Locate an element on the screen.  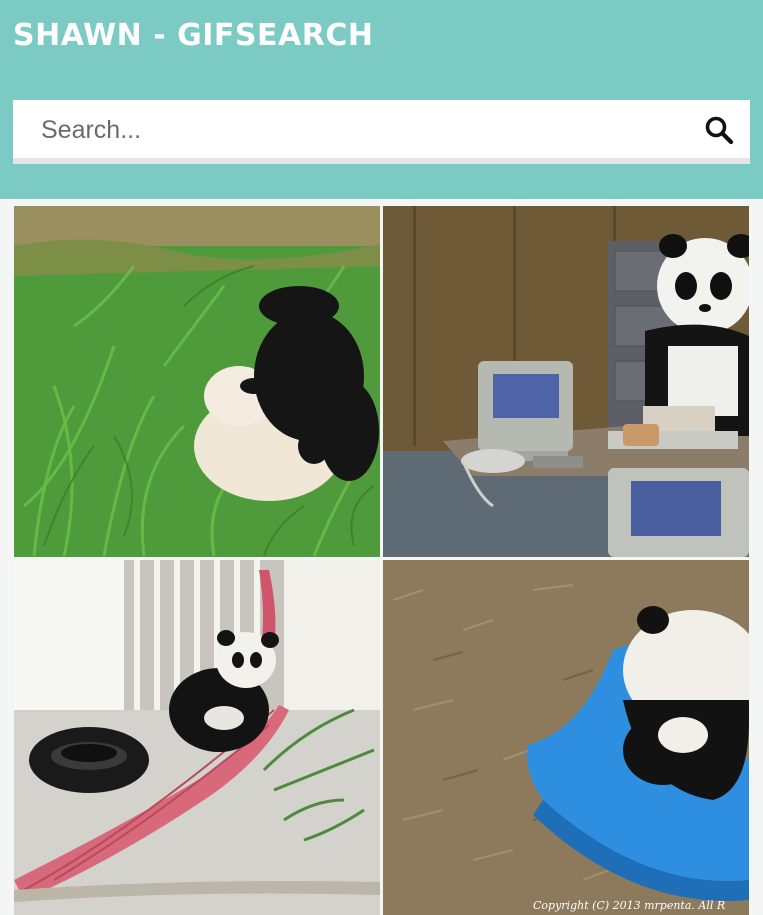
app-title: SHAWN - GIFSEARCH is located at coordinates (193, 35).